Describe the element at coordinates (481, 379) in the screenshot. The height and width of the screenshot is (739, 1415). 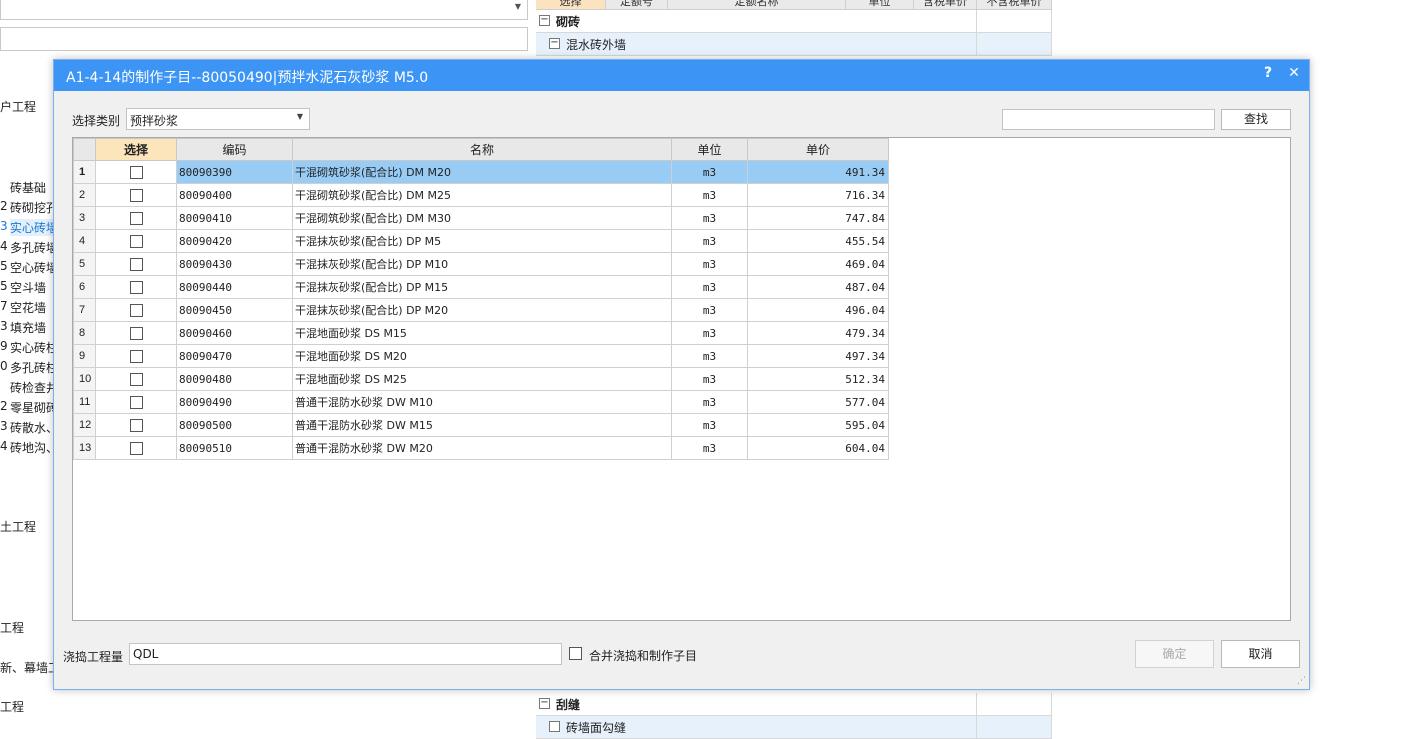
I see `table-row: 10 80090480 干混地面砂浆 DS M25 m3 512.34` at that location.